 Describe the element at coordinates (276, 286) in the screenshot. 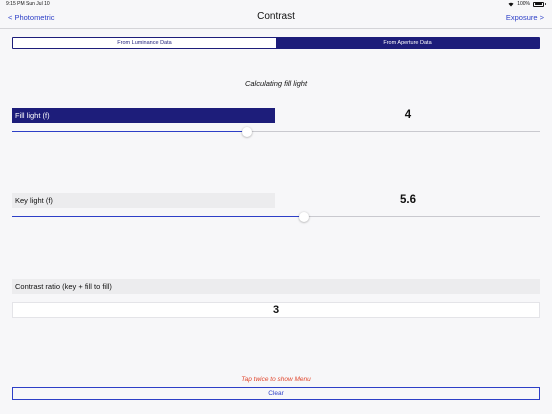

I see `contrast-ratio-label: Contrast ratio (key + fill to fill)` at that location.